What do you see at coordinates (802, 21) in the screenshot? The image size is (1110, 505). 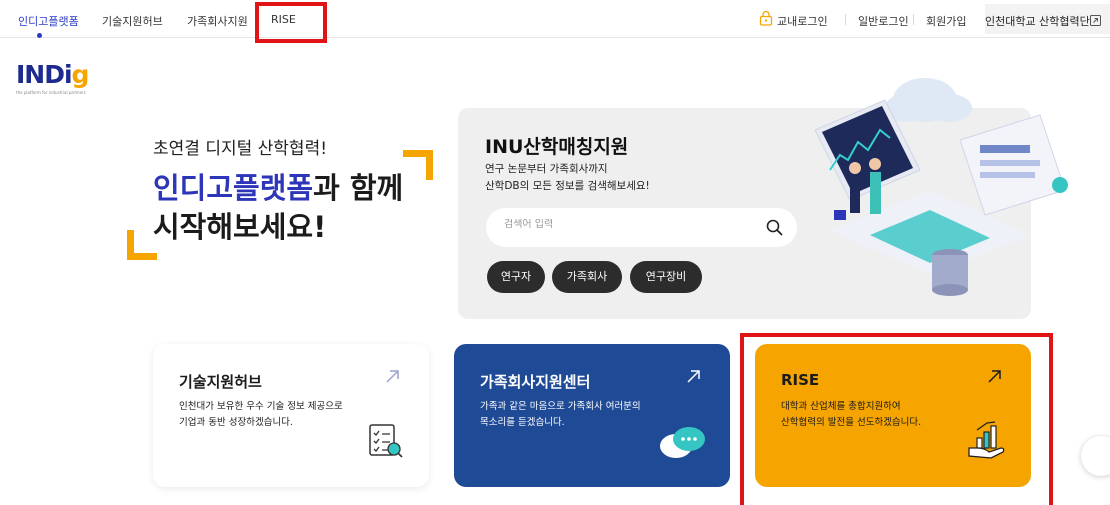 I see `campus-login-link: 교내로그인` at bounding box center [802, 21].